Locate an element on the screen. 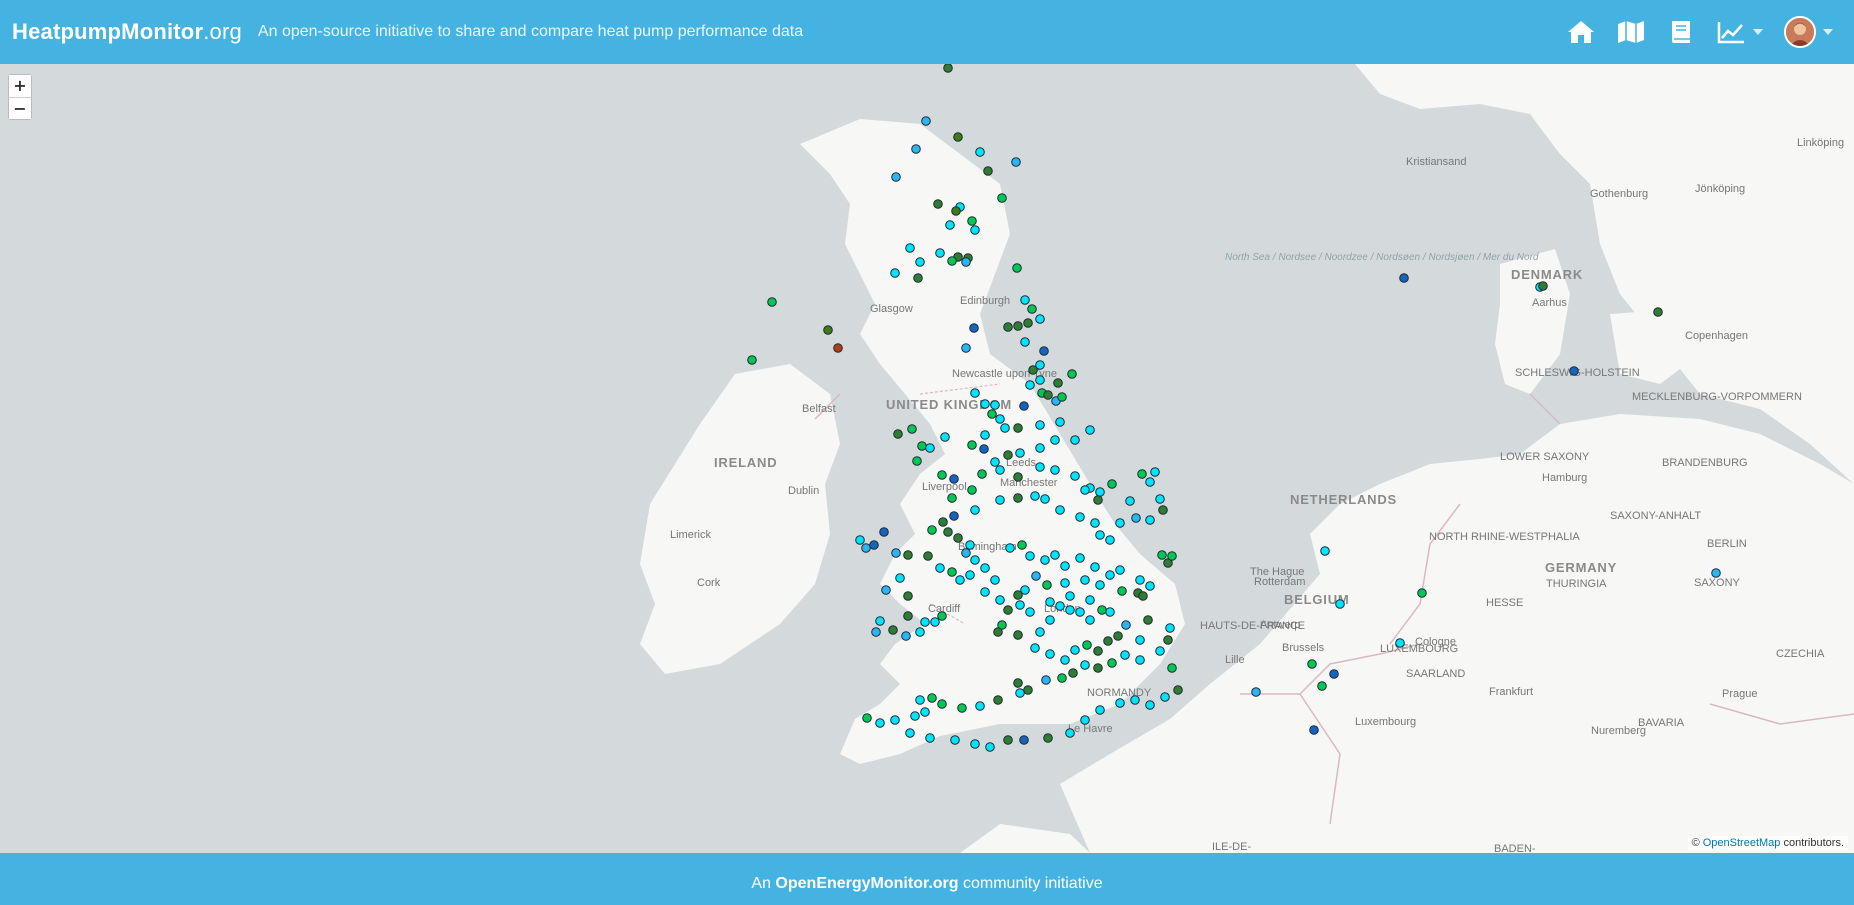 This screenshot has height=905, width=1854. zoom-in-button: + is located at coordinates (20, 86).